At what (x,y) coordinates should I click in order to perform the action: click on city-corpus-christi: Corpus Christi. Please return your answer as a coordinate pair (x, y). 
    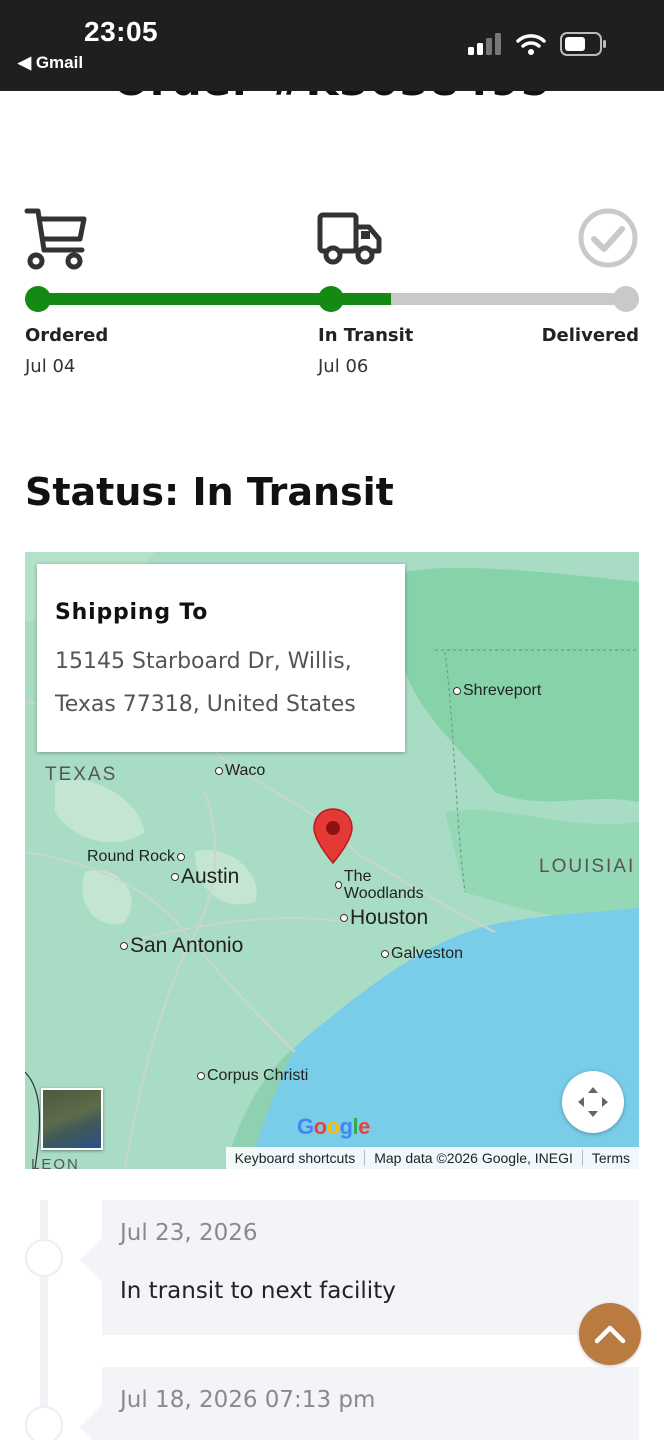
    Looking at the image, I should click on (252, 1076).